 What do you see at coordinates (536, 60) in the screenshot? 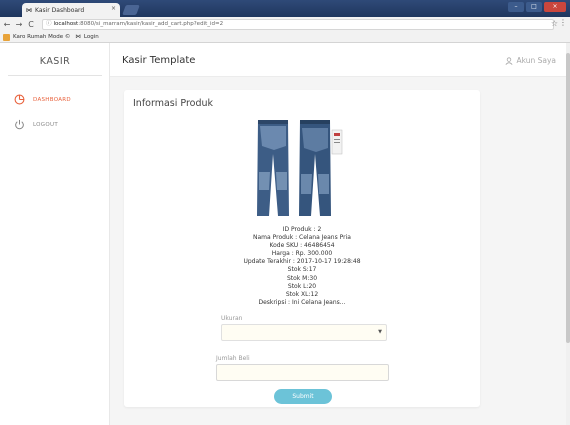
I see `account-label: Akun Saya` at bounding box center [536, 60].